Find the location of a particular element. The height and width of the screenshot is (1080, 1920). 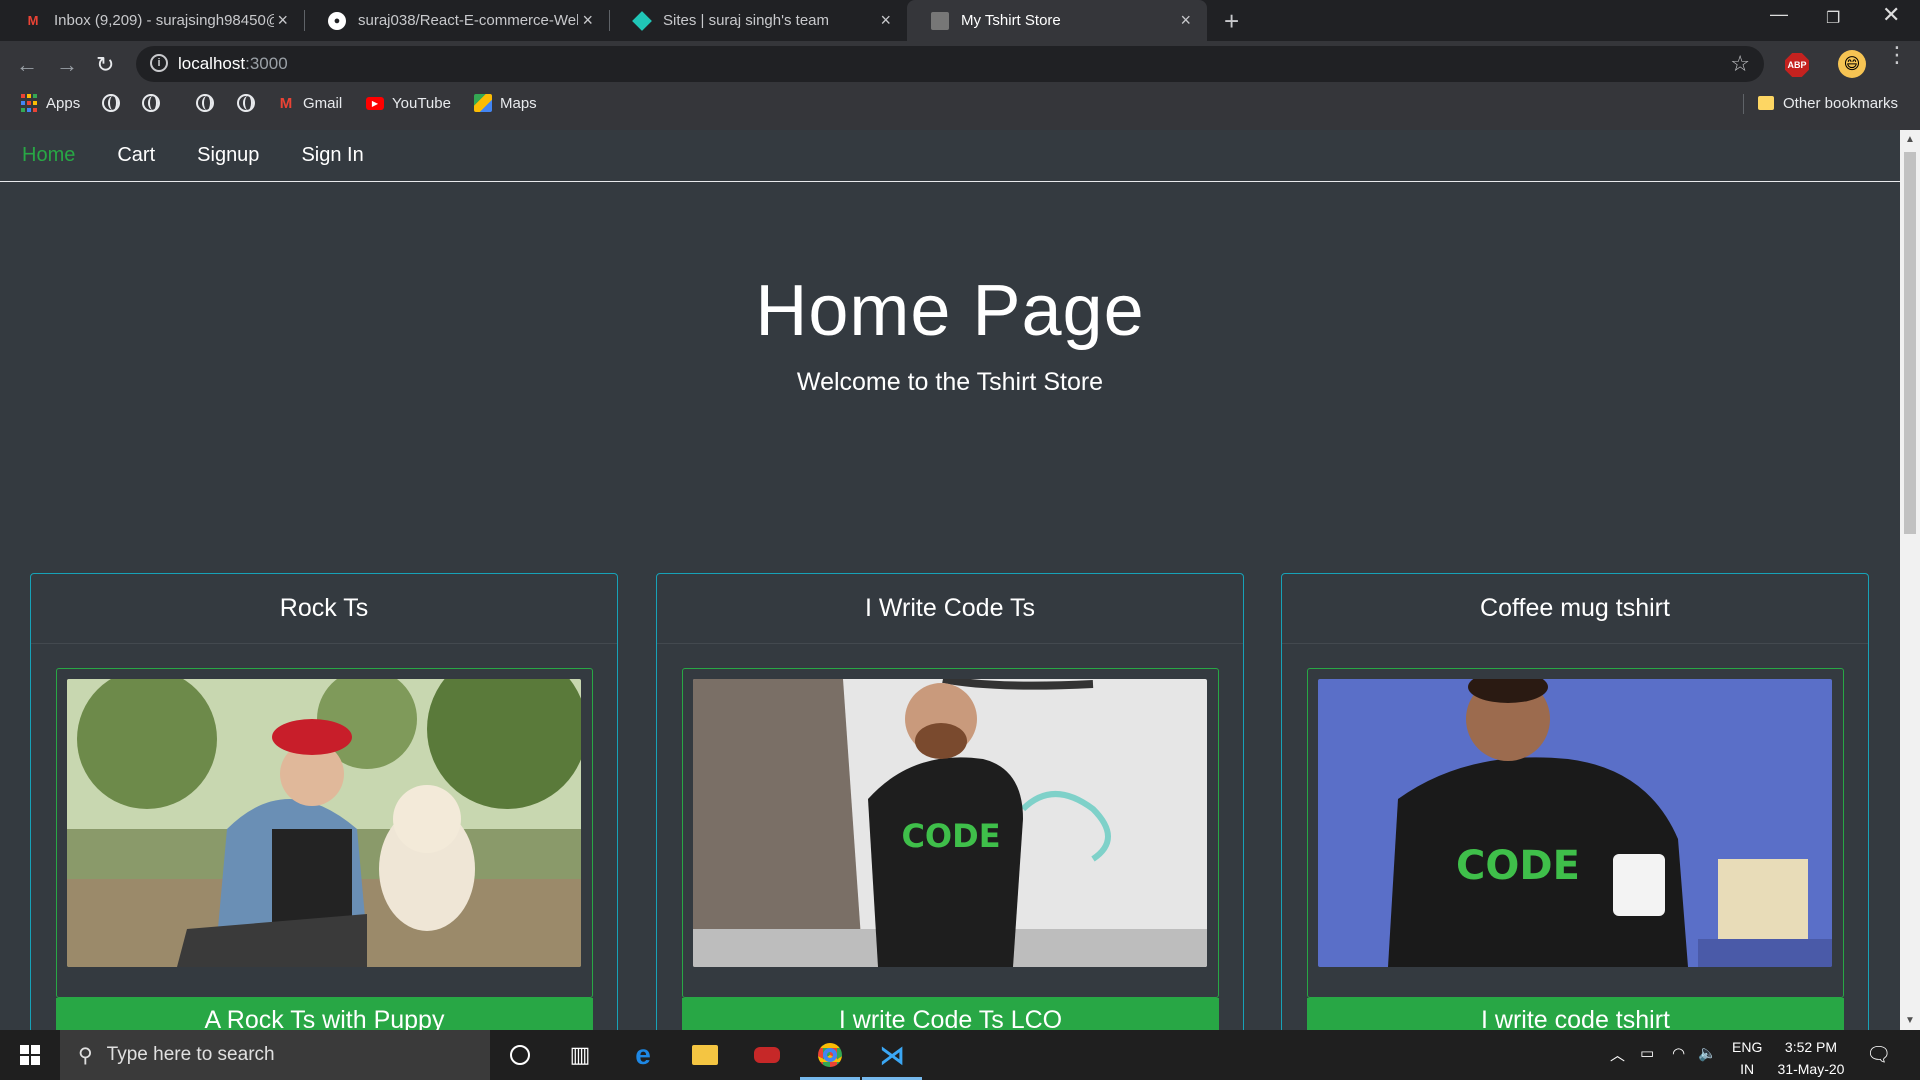

tab-github: ● suraj038/React-E-commerce-Web × is located at coordinates (457, 20).